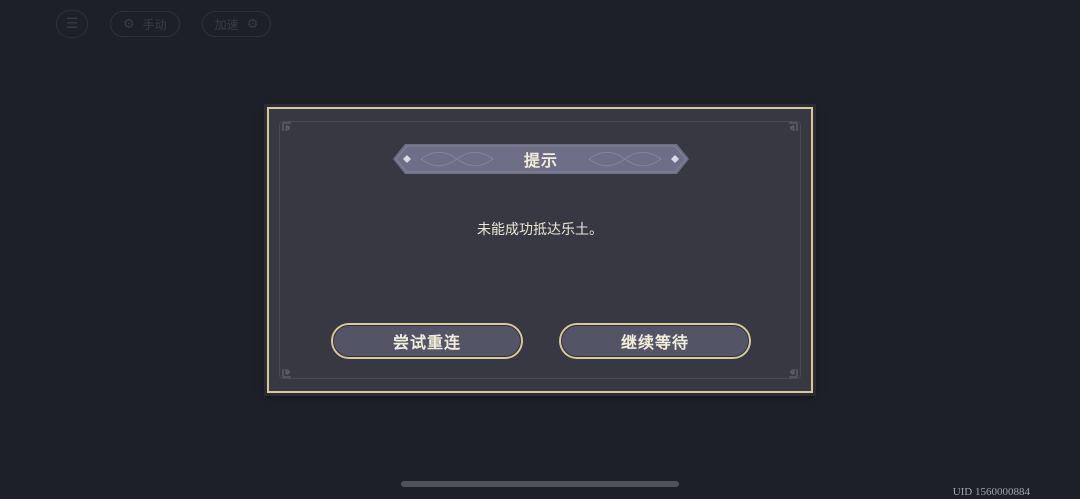 The height and width of the screenshot is (499, 1080). What do you see at coordinates (540, 230) in the screenshot?
I see `dialog-message: 未能成功抵达乐土。` at bounding box center [540, 230].